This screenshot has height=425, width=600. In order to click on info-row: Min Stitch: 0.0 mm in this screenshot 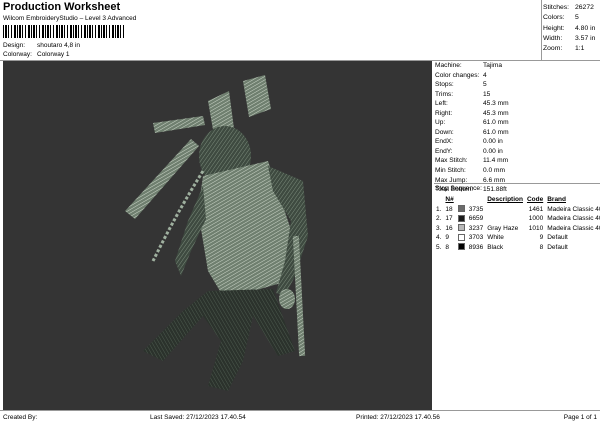, I will do `click(470, 171)`.